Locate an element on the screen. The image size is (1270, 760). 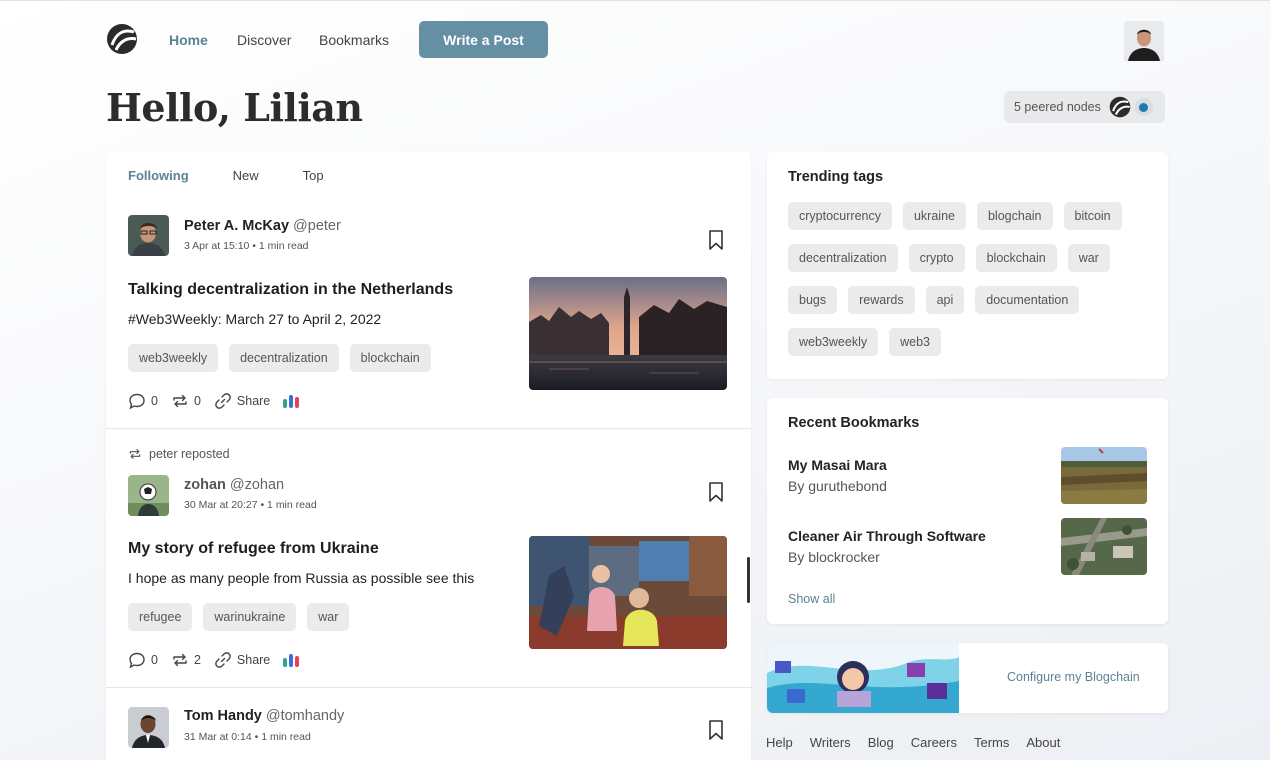
post-author: Peter A. McKay @peter is located at coordinates (262, 226).